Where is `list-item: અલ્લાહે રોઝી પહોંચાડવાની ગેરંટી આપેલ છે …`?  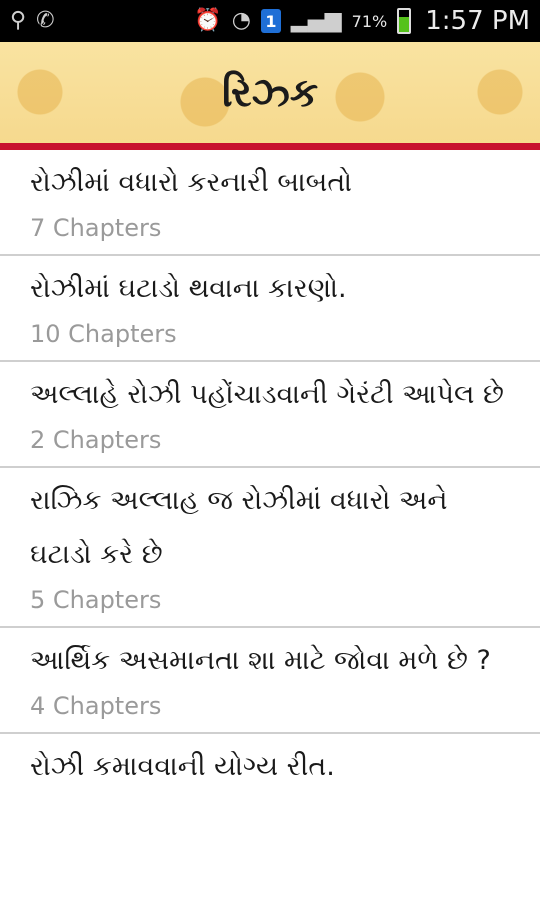 list-item: અલ્લાહે રોઝી પહોંચાડવાની ગેરંટી આપેલ છે … is located at coordinates (270, 415).